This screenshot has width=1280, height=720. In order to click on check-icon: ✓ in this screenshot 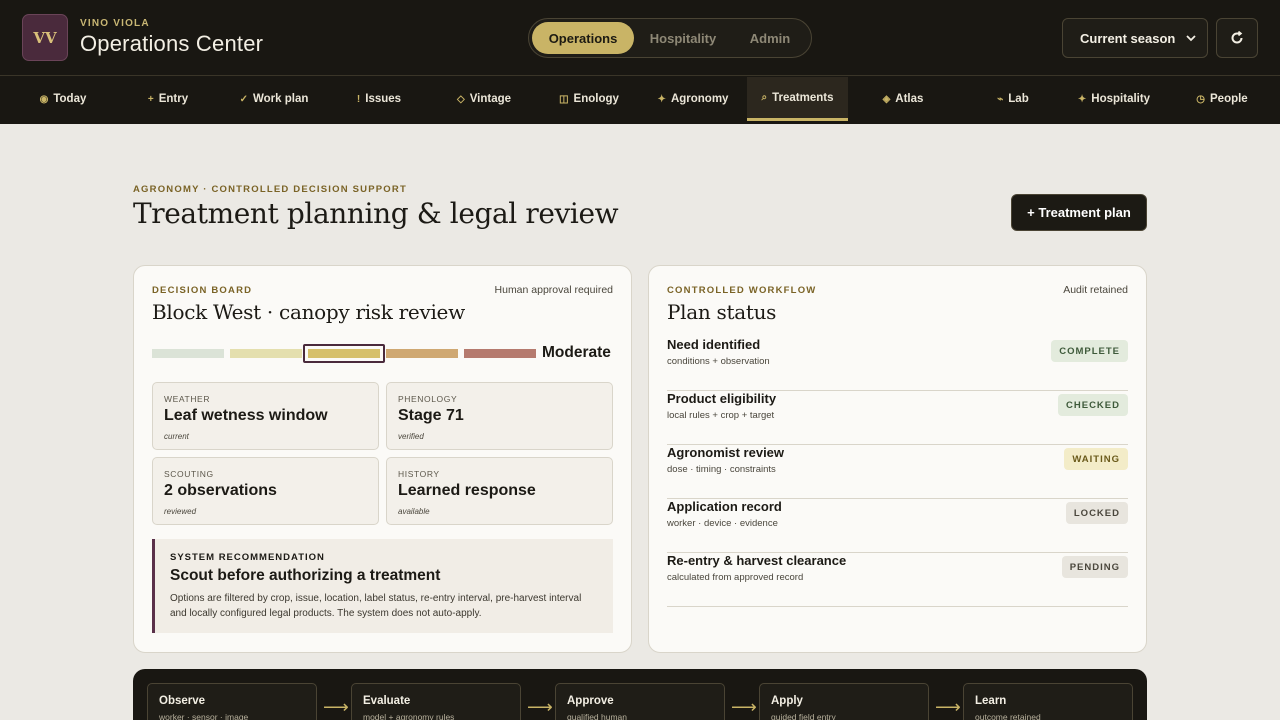, I will do `click(243, 99)`.